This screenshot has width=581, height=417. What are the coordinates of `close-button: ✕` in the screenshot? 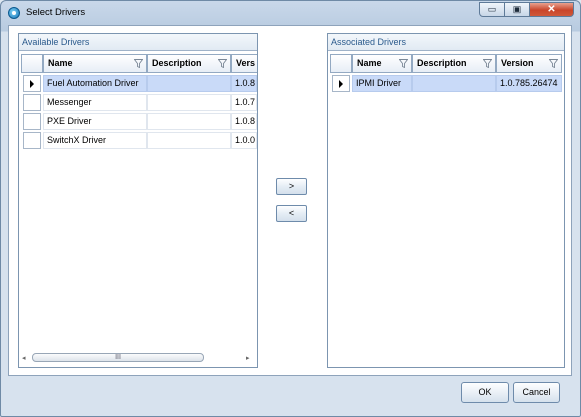 It's located at (552, 9).